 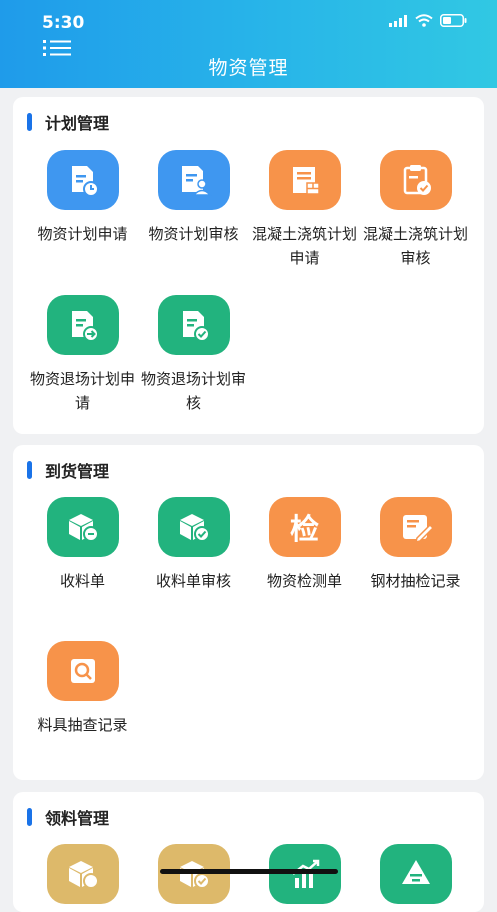 I want to click on tile: 检, so click(x=304, y=527).